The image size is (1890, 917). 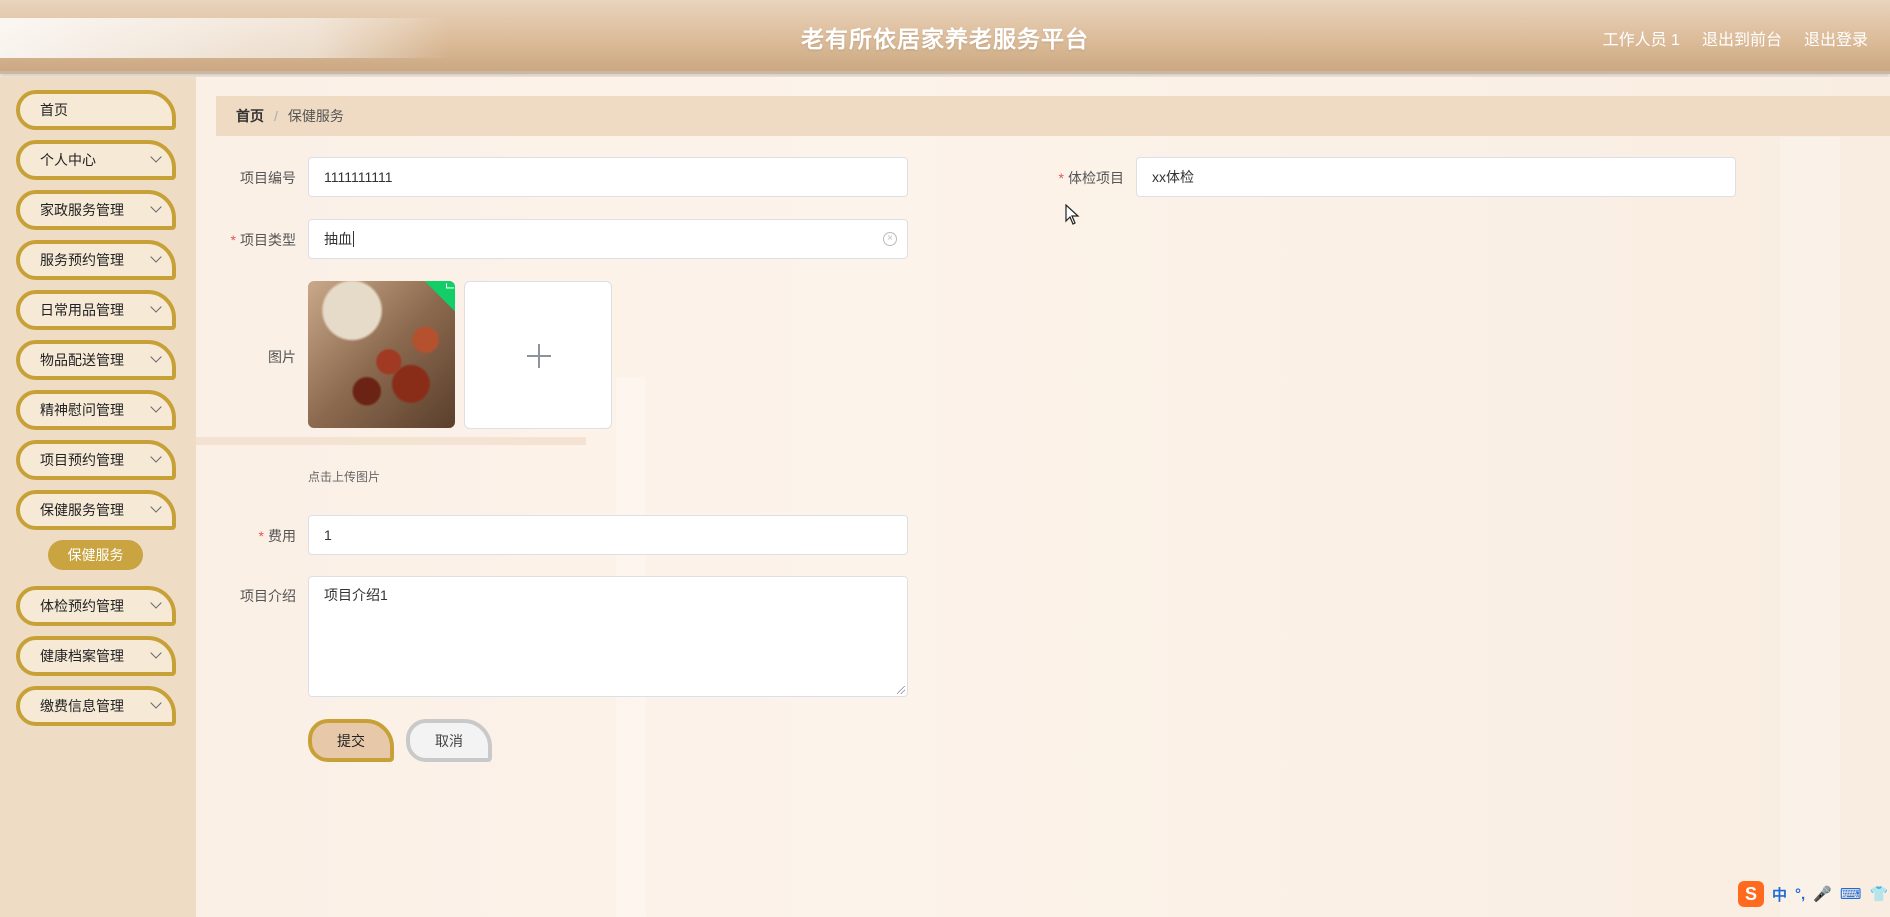 I want to click on fee-label-text: 费用, so click(x=282, y=536).